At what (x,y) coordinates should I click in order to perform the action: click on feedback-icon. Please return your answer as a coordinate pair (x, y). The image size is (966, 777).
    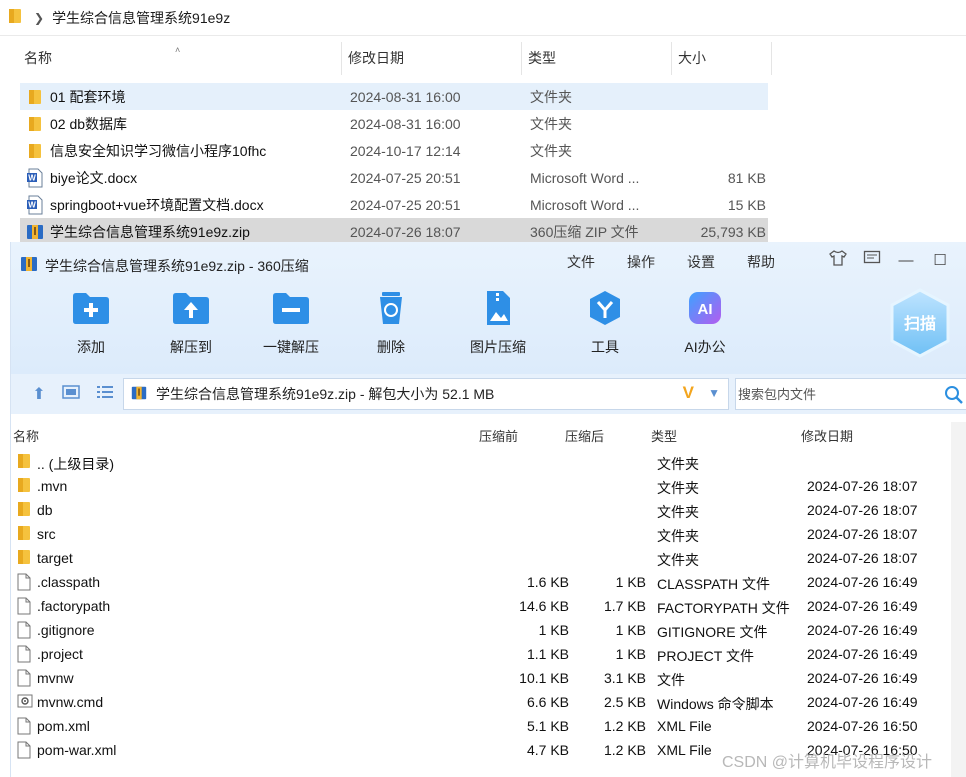
    Looking at the image, I should click on (872, 260).